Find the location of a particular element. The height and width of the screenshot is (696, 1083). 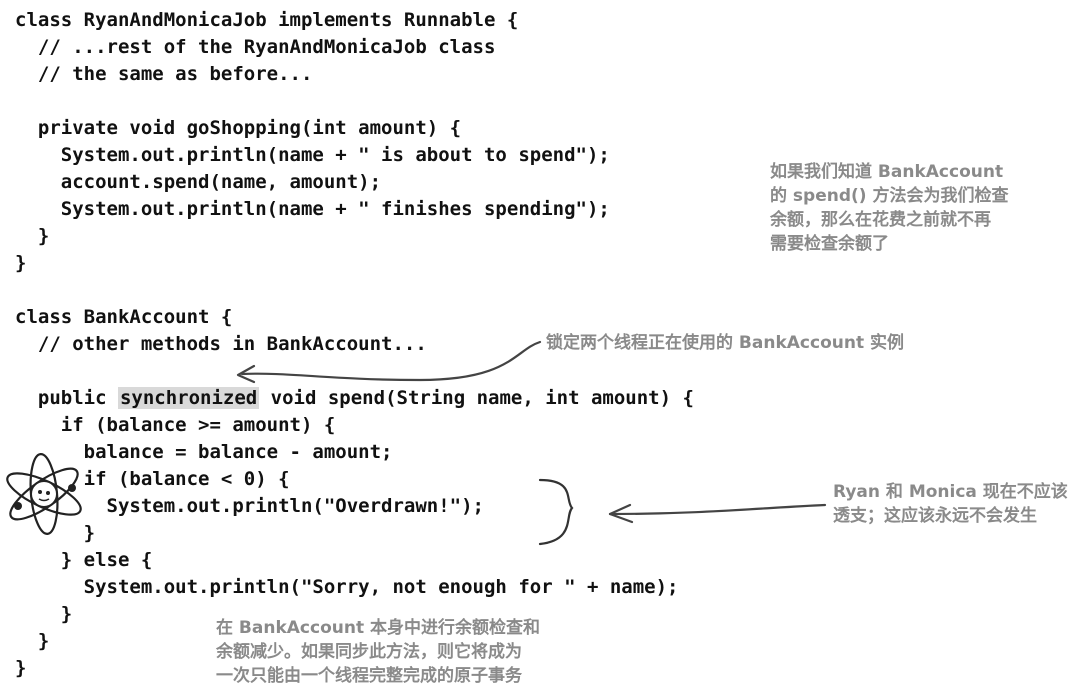

note-overdraw: Ryan 和 Monica 现在不应该 透支；这应该永远不会发生 is located at coordinates (950, 504).